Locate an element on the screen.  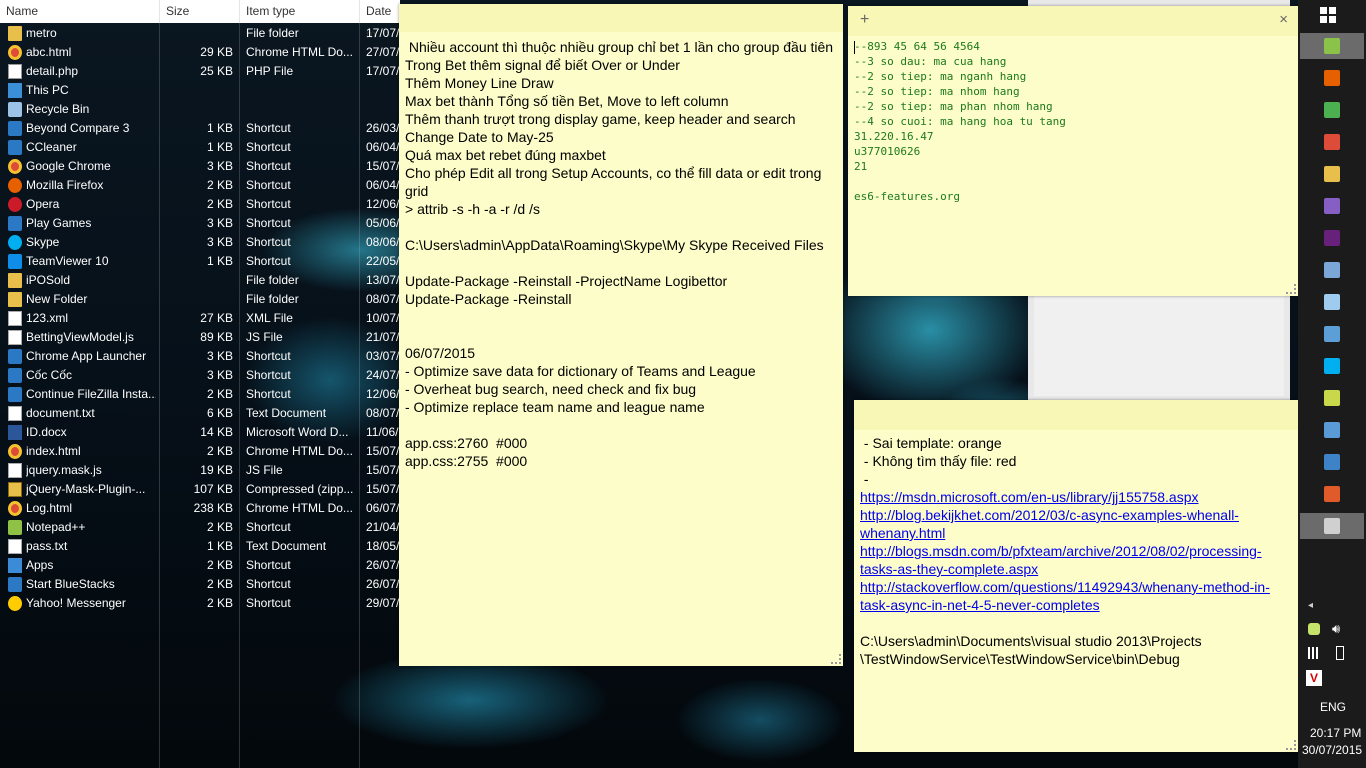
file-row: Play Games 3 KB Shortcut 05/06/ is located at coordinates (200, 223).